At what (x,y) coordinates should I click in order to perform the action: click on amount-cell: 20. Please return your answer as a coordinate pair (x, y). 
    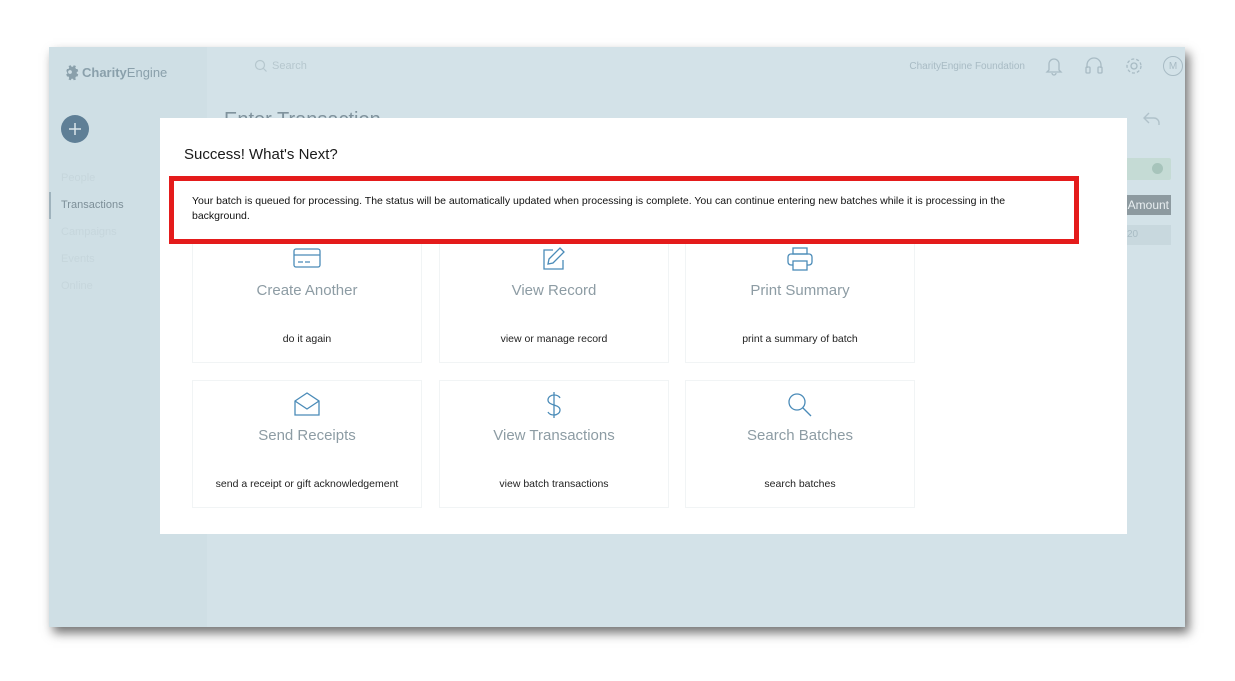
    Looking at the image, I should click on (1148, 235).